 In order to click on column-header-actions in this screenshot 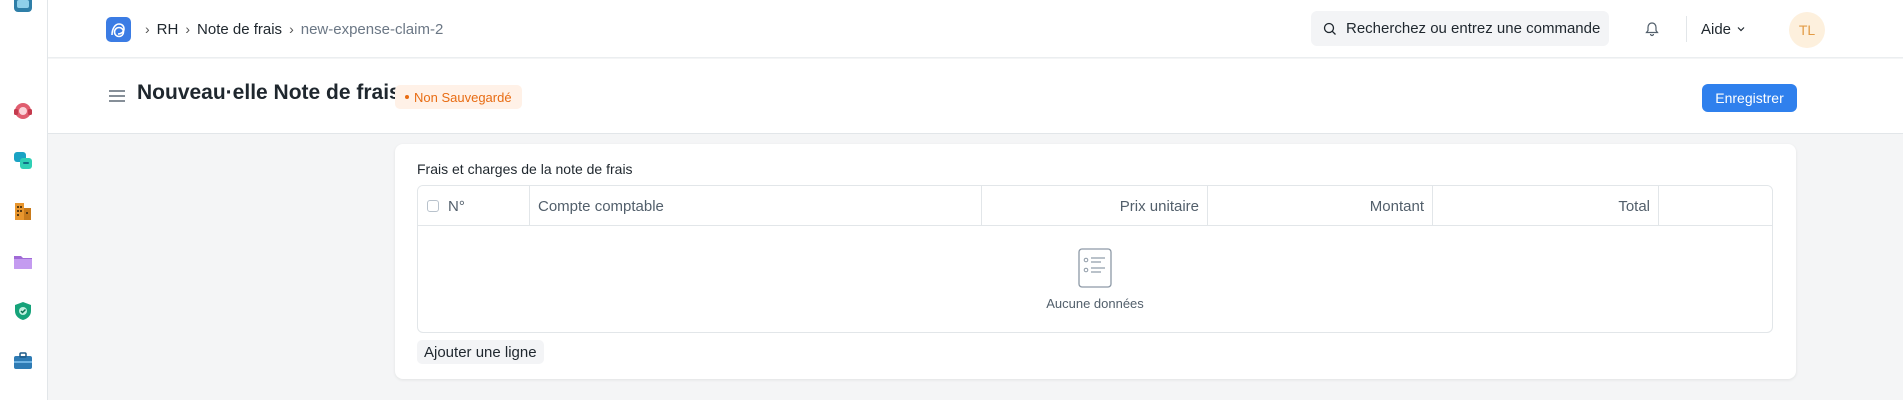, I will do `click(1715, 206)`.